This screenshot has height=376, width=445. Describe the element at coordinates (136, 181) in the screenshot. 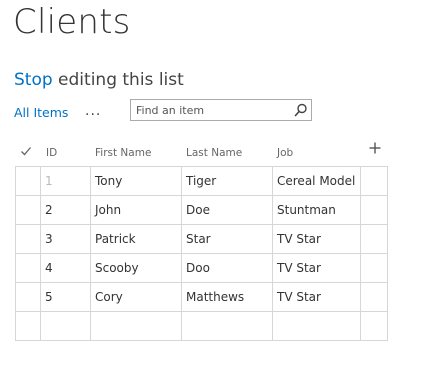

I see `cell-first-name: Tony` at that location.